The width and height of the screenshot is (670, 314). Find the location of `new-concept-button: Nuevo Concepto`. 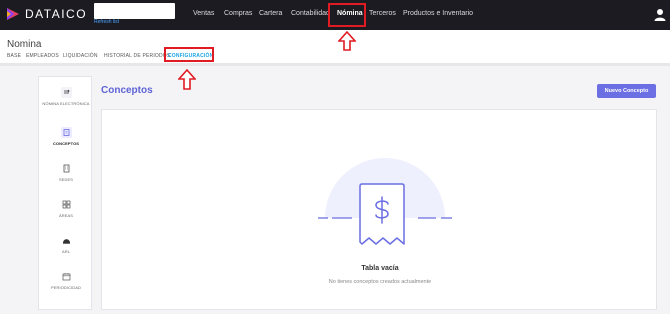

new-concept-button: Nuevo Concepto is located at coordinates (626, 91).